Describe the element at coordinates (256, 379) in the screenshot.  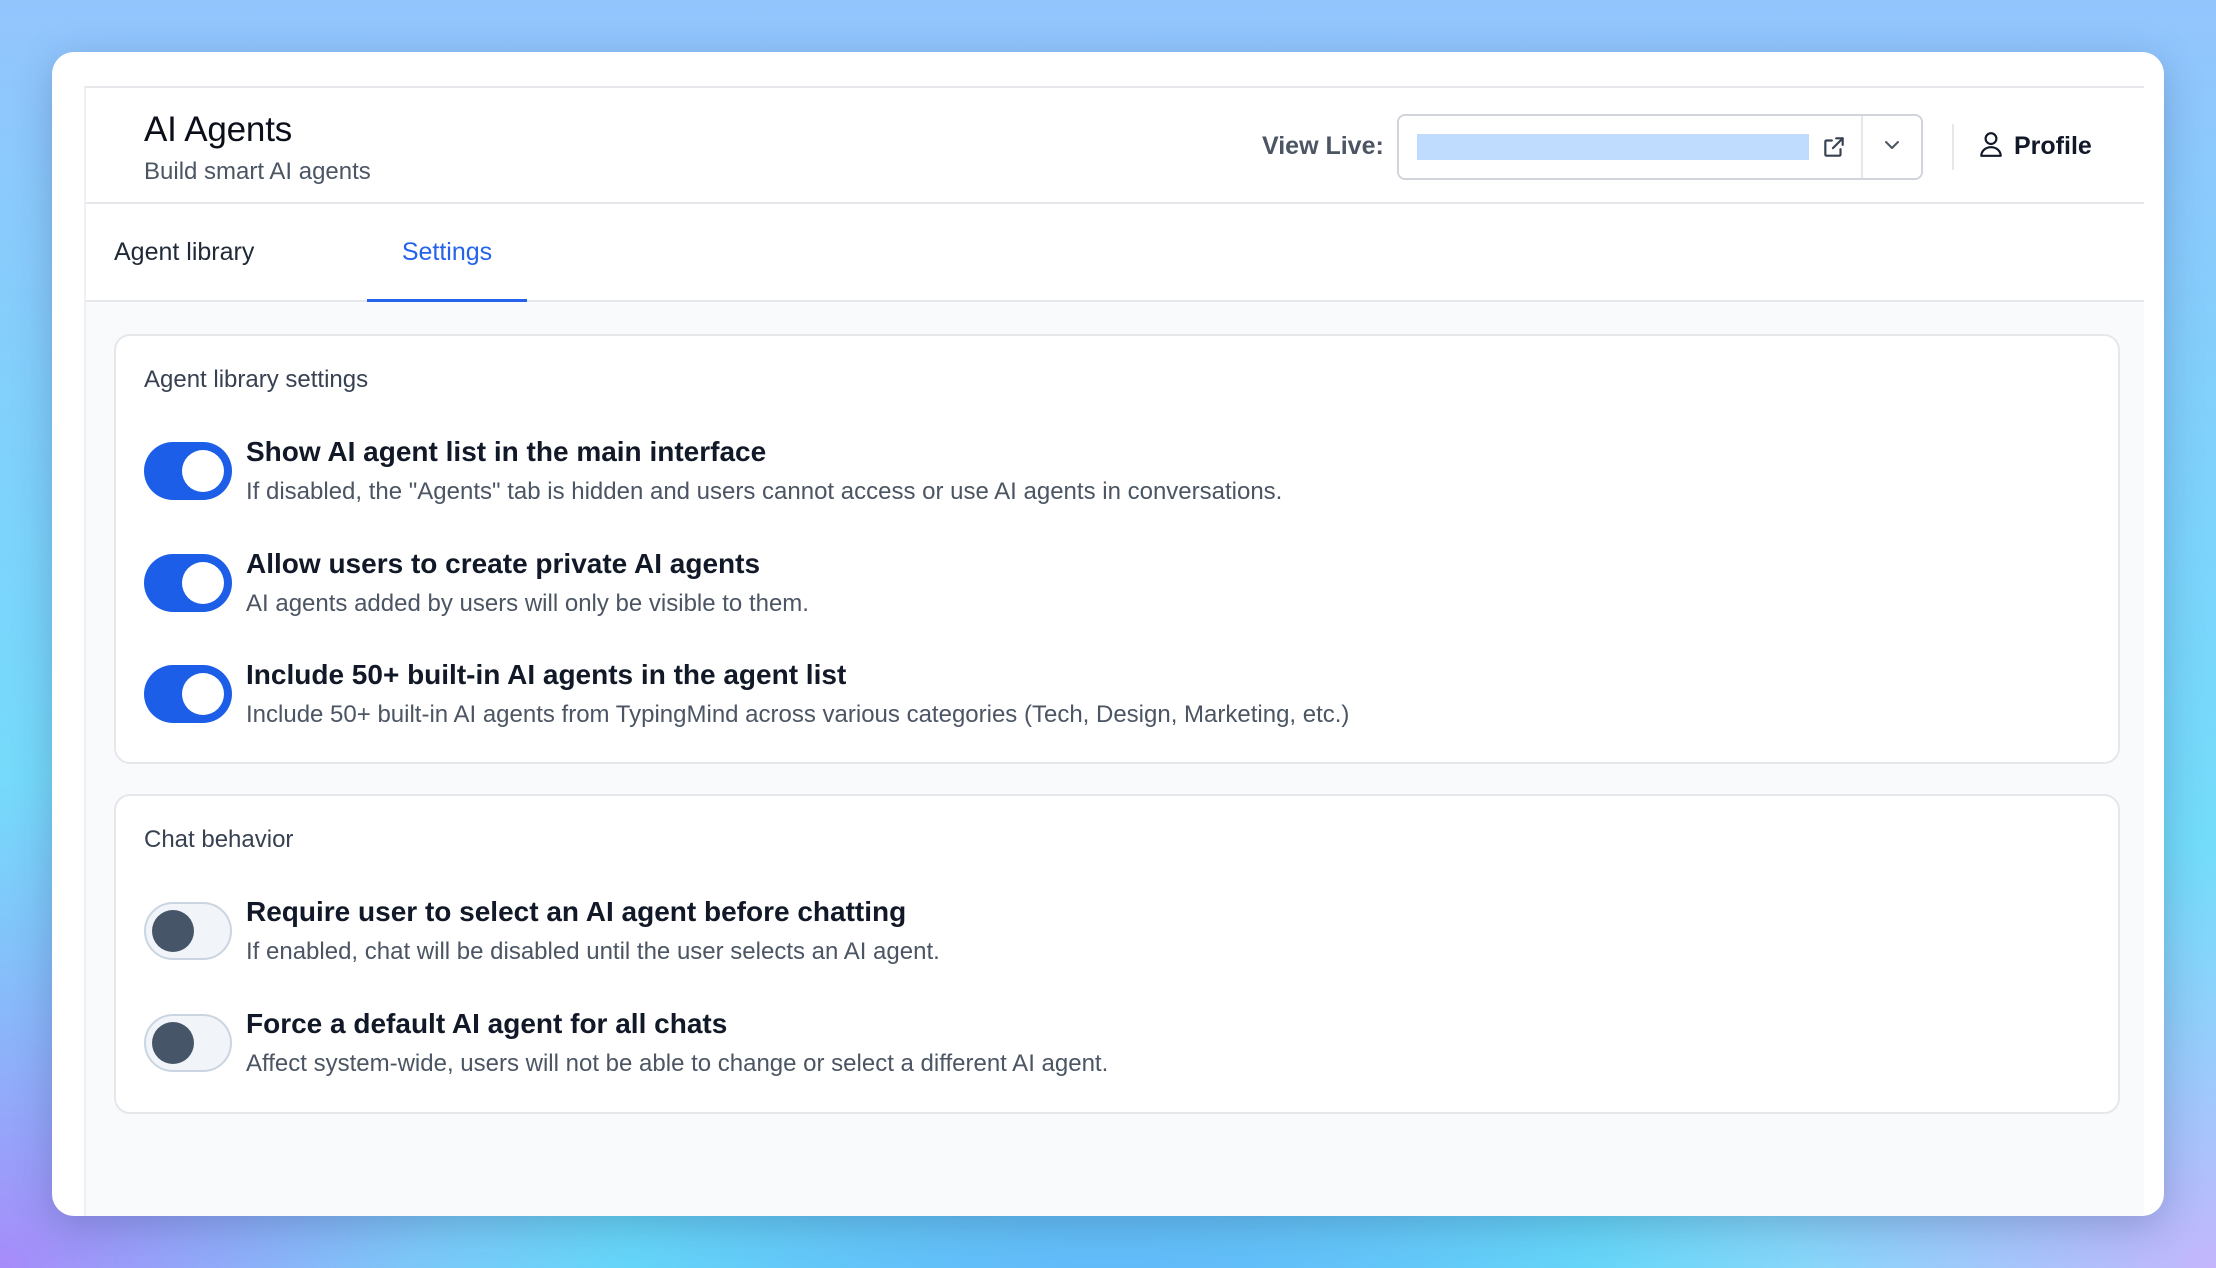
I see `section-title: Agent library settings` at that location.